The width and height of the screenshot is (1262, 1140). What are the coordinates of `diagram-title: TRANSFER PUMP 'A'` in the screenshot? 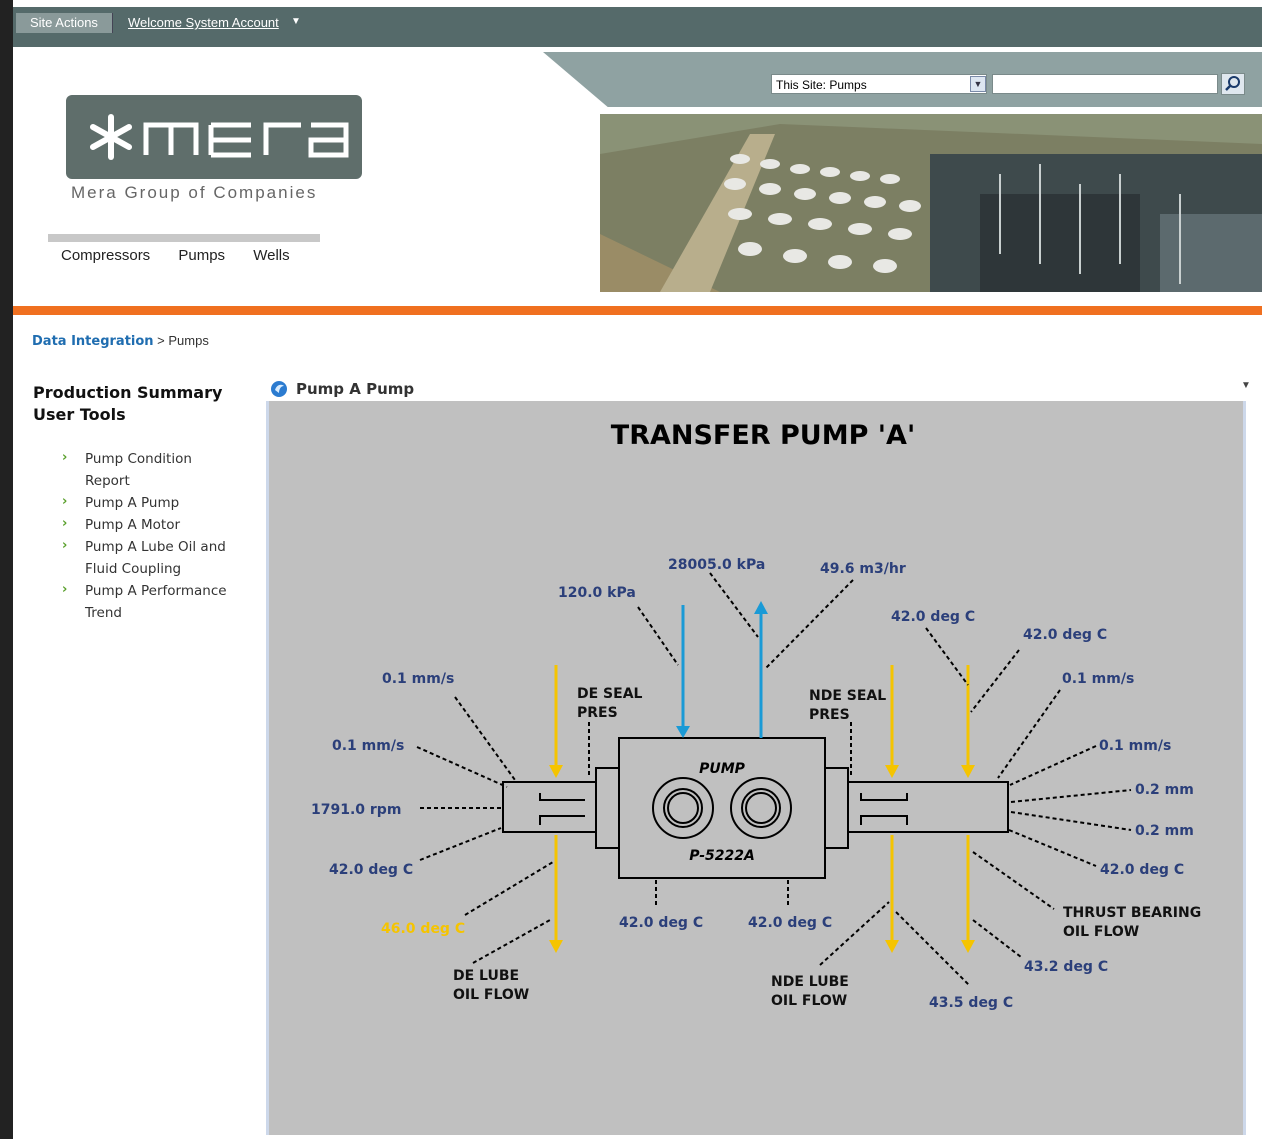 It's located at (763, 435).